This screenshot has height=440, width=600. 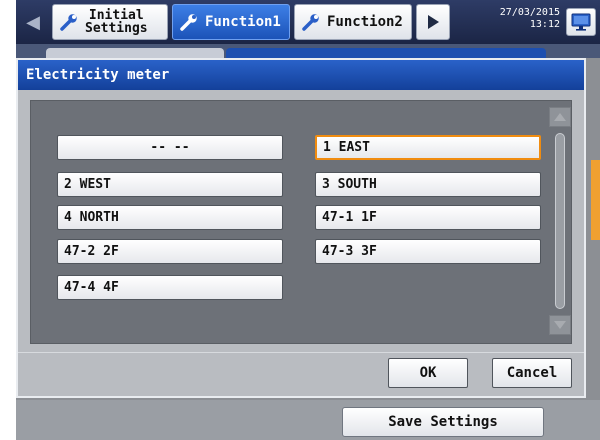 I want to click on meter-item-2-west: 2 WEST, so click(x=170, y=184).